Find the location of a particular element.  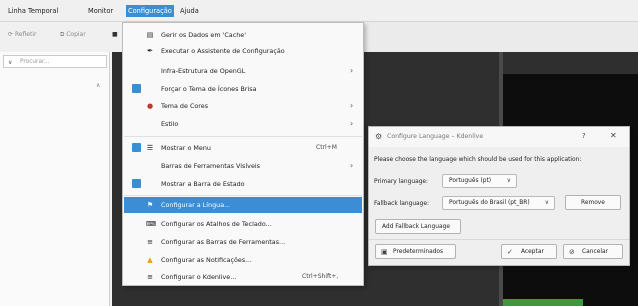

fallback-language-value: Português do Brasil (pt_BR) is located at coordinates (489, 203).